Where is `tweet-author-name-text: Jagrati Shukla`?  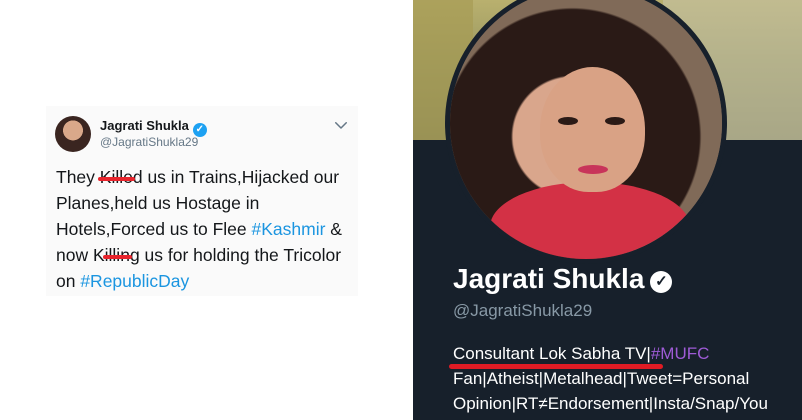
tweet-author-name-text: Jagrati Shukla is located at coordinates (144, 125).